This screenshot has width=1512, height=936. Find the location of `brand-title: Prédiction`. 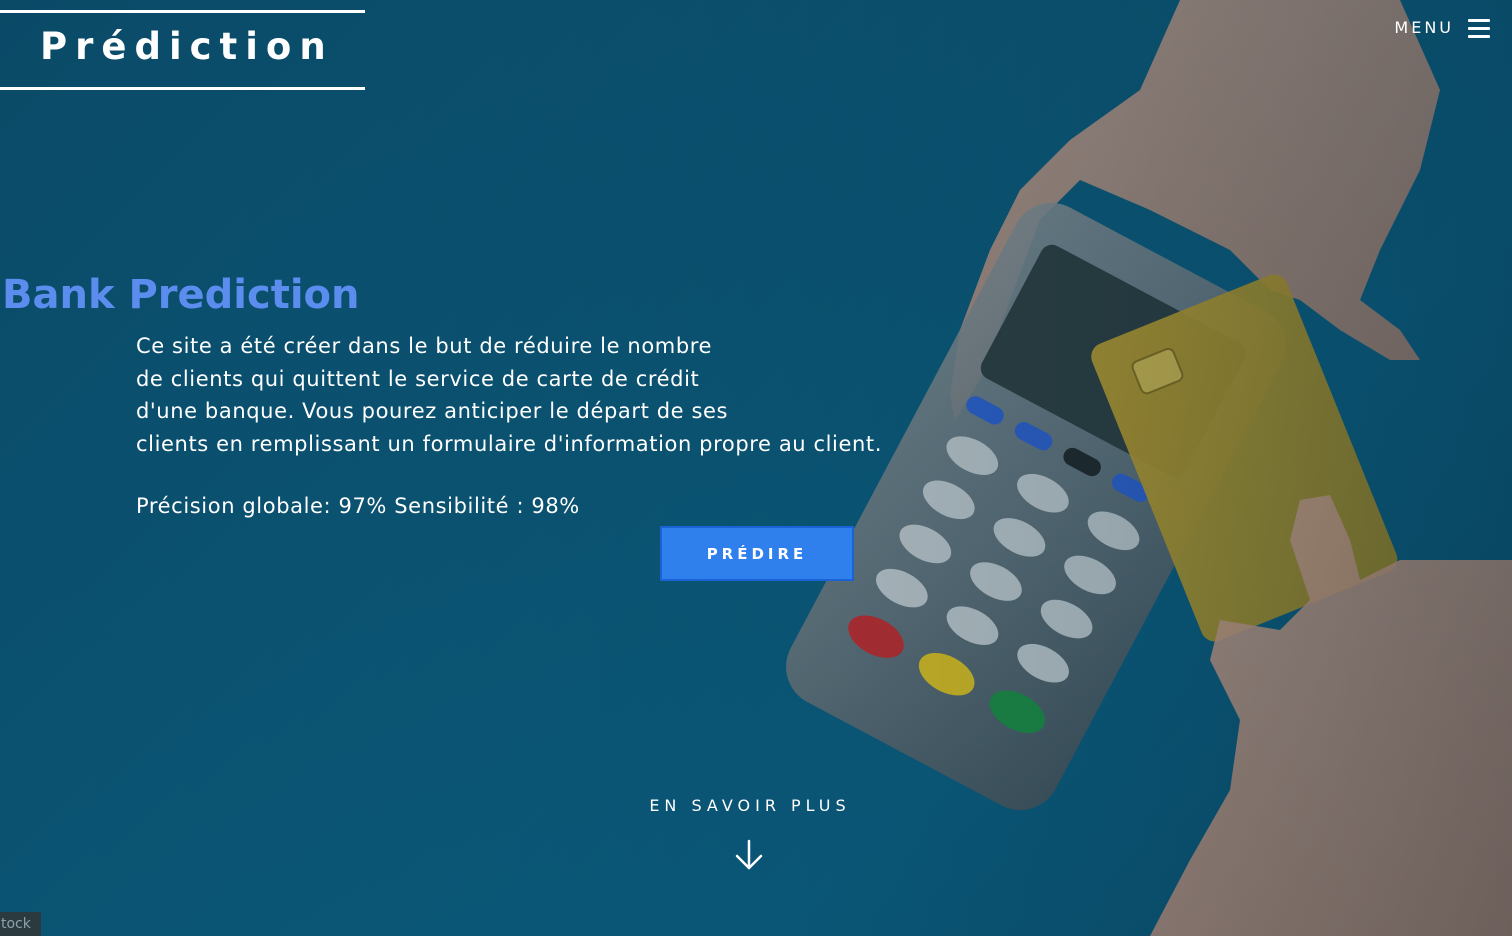

brand-title: Prédiction is located at coordinates (187, 46).